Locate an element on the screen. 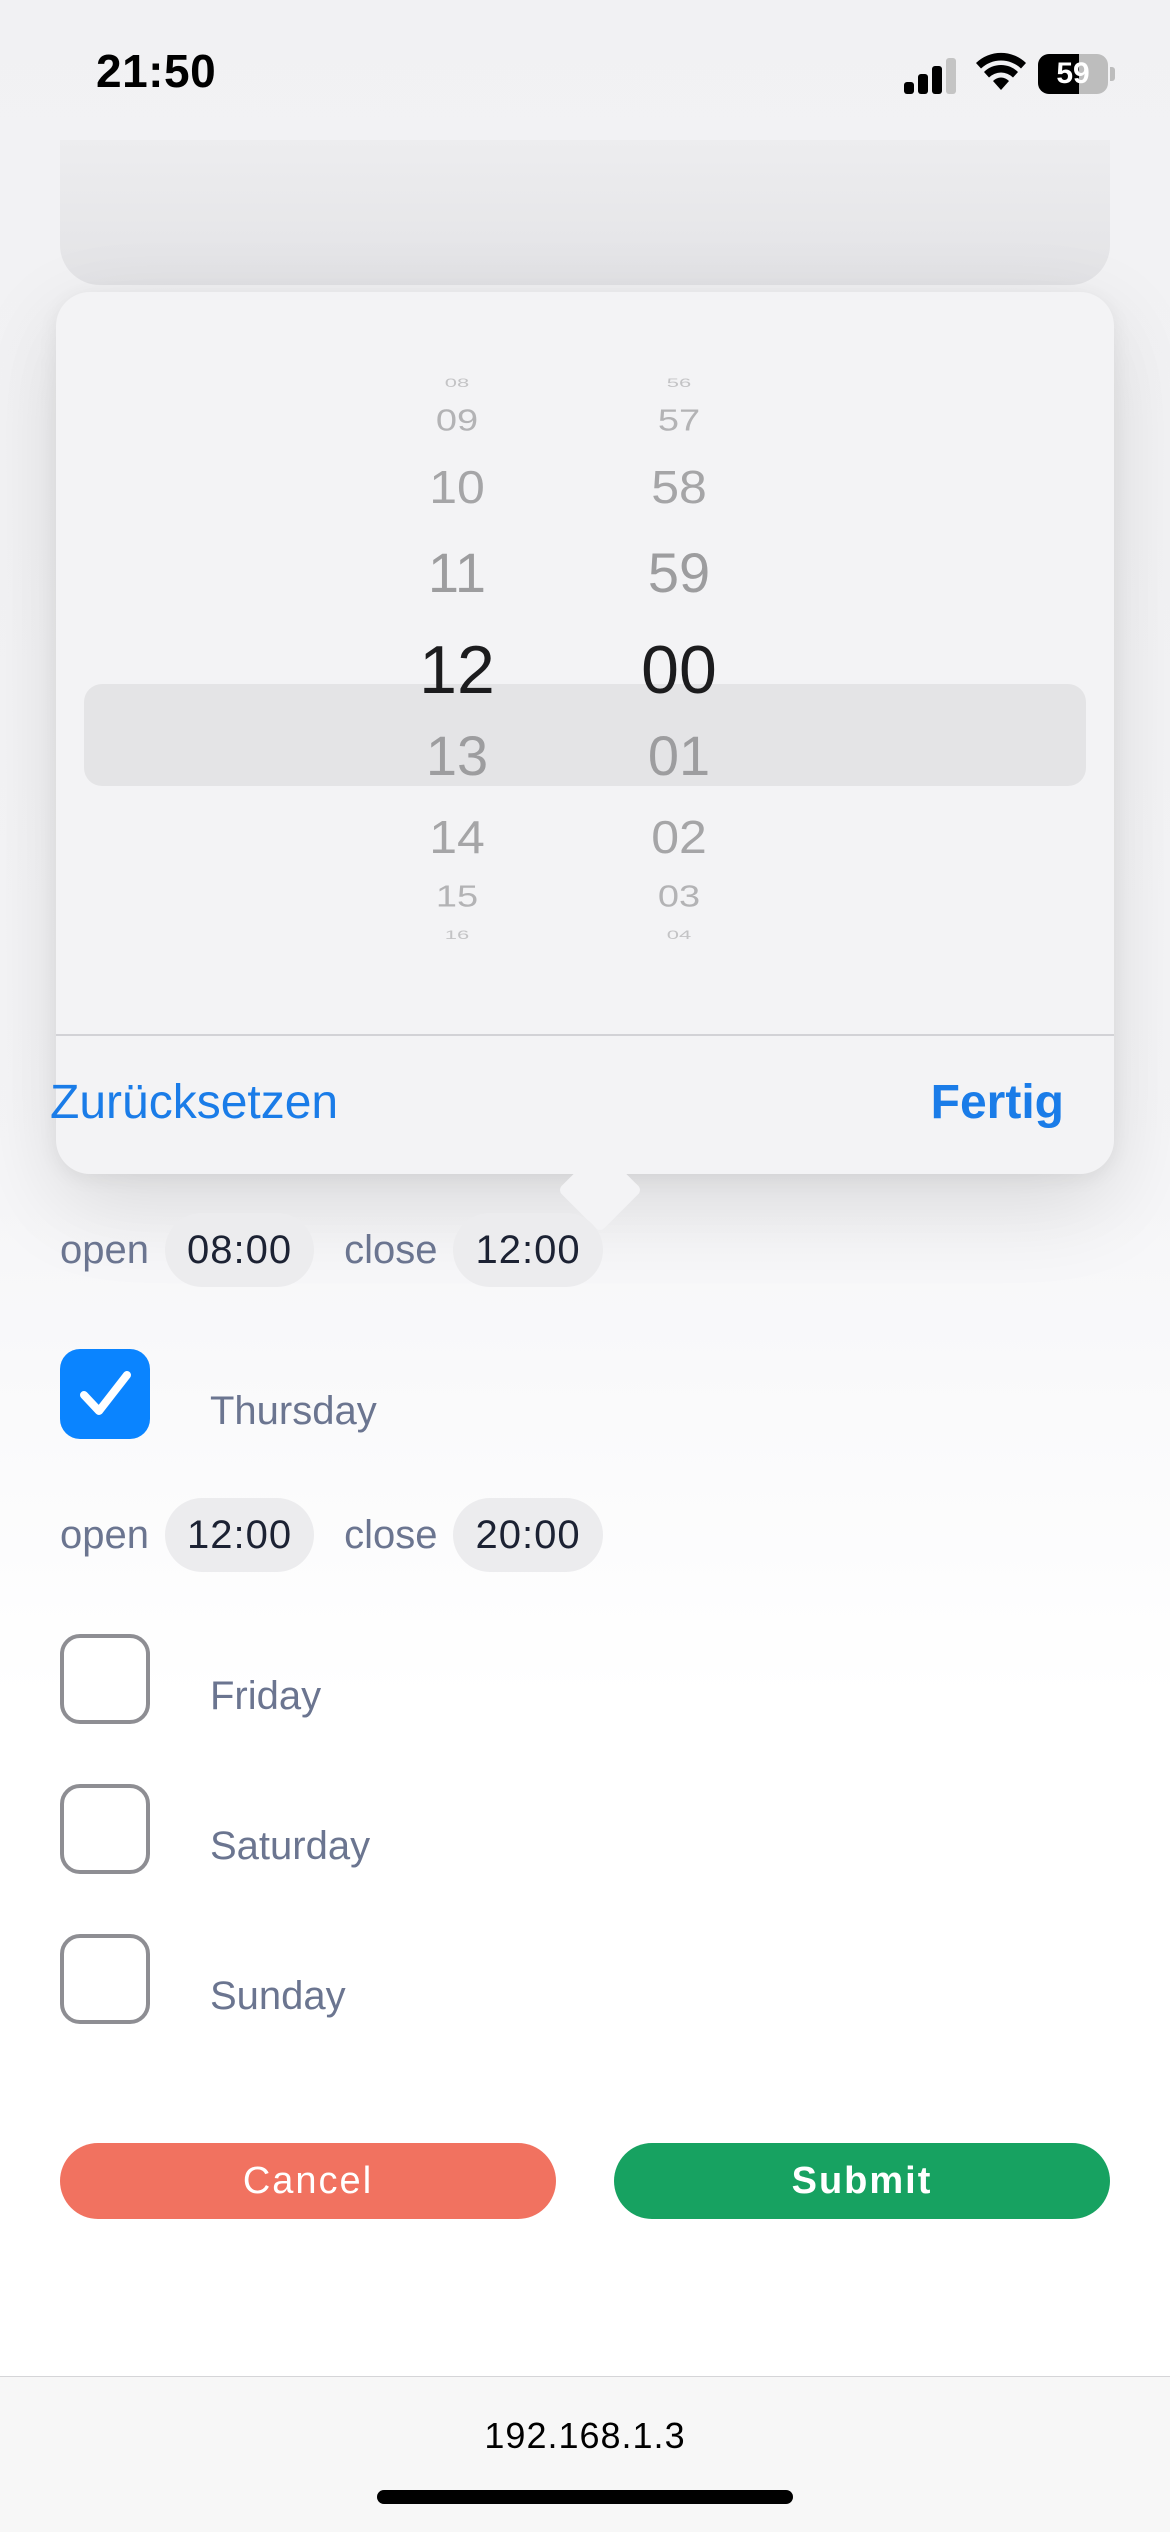 This screenshot has width=1170, height=2532. minute-option: 59 is located at coordinates (679, 573).